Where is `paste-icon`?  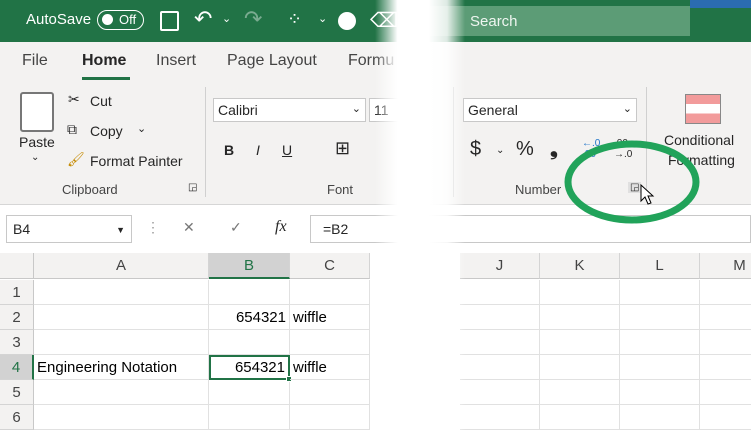
paste-icon is located at coordinates (37, 112).